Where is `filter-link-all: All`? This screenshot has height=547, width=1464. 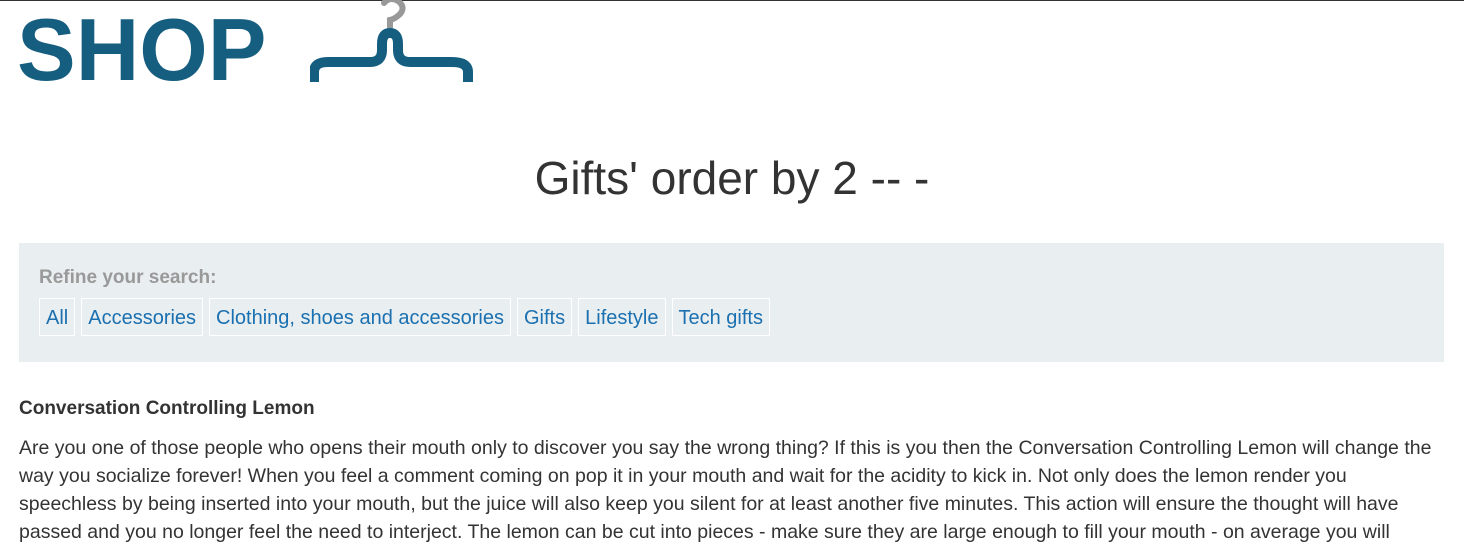
filter-link-all: All is located at coordinates (57, 317).